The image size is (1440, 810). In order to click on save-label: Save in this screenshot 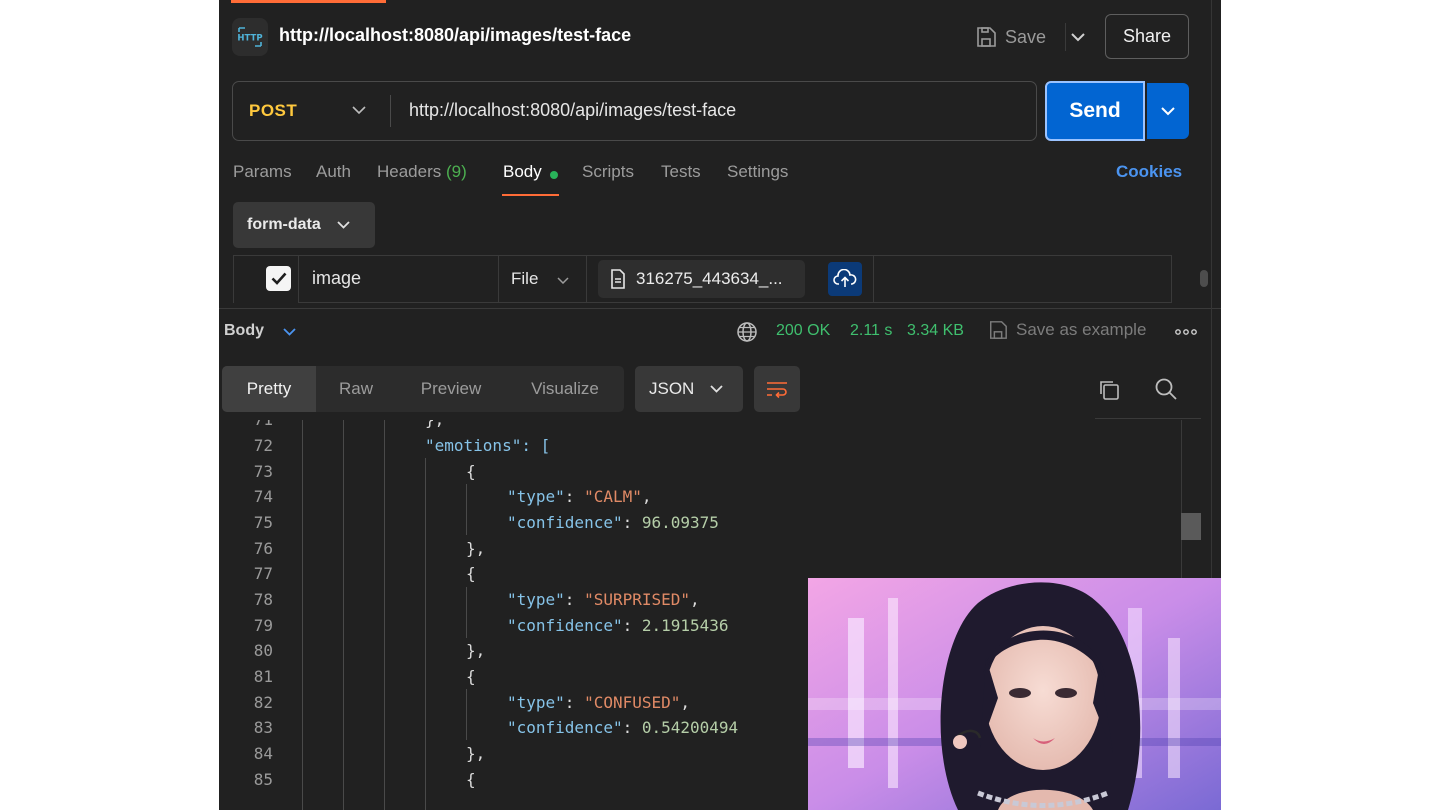, I will do `click(1026, 36)`.